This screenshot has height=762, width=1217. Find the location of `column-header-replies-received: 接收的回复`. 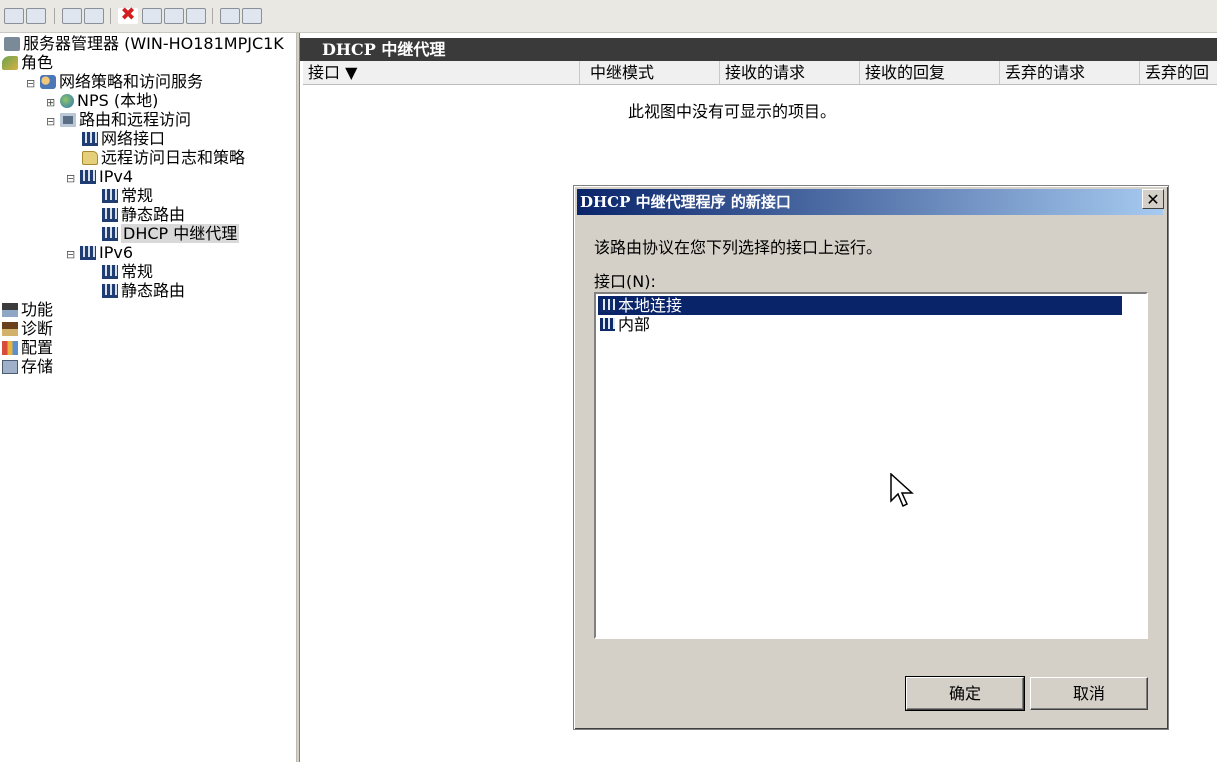

column-header-replies-received: 接收的回复 is located at coordinates (930, 72).